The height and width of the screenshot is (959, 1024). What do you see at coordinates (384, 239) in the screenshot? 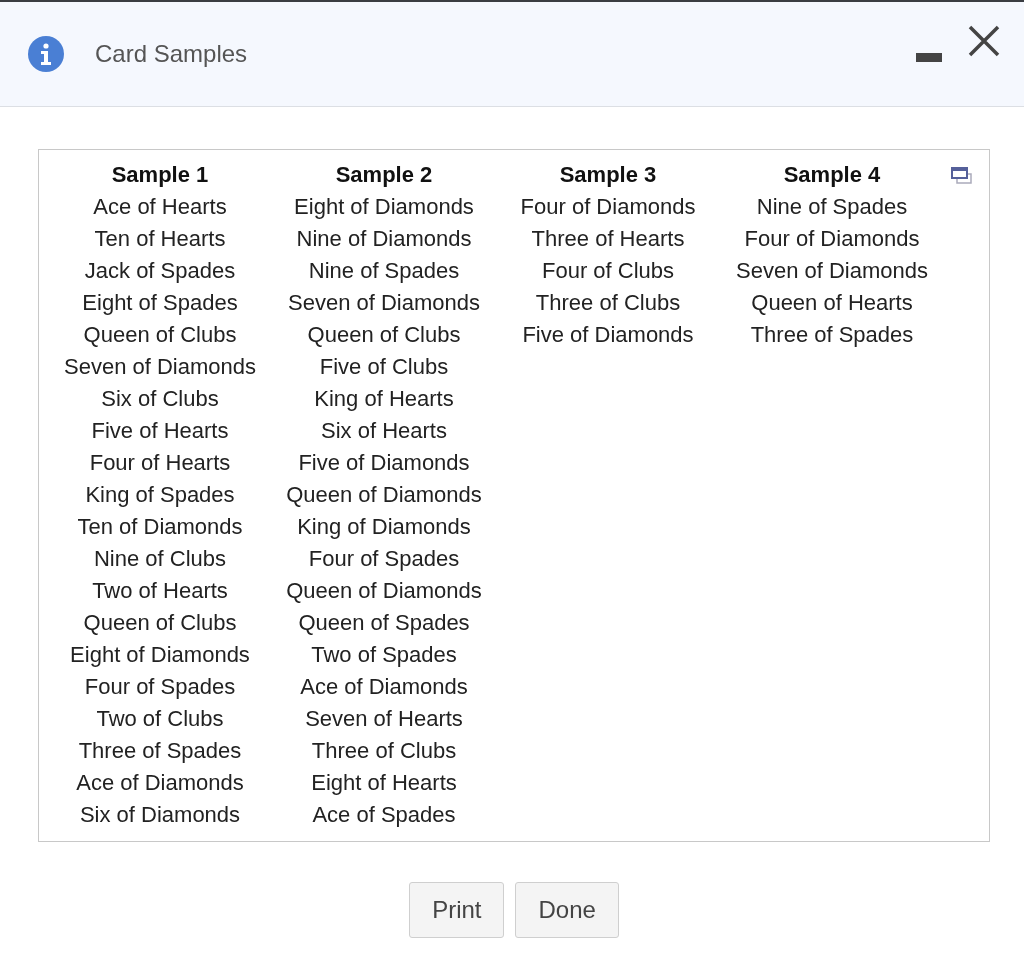
I see `card-name: Nine of Diamonds` at bounding box center [384, 239].